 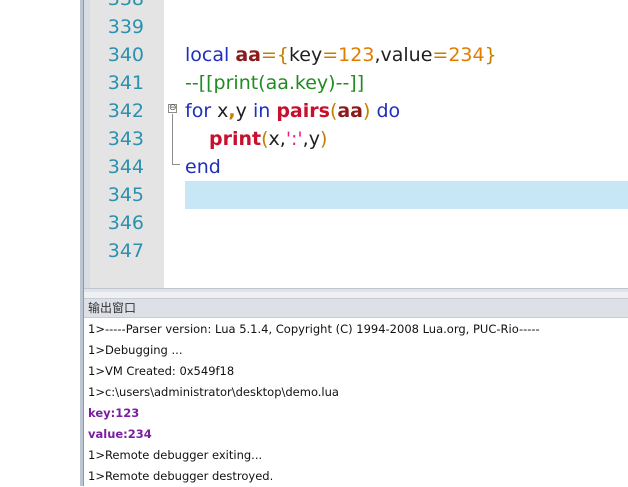 What do you see at coordinates (125, 111) in the screenshot?
I see `line-number: 342` at bounding box center [125, 111].